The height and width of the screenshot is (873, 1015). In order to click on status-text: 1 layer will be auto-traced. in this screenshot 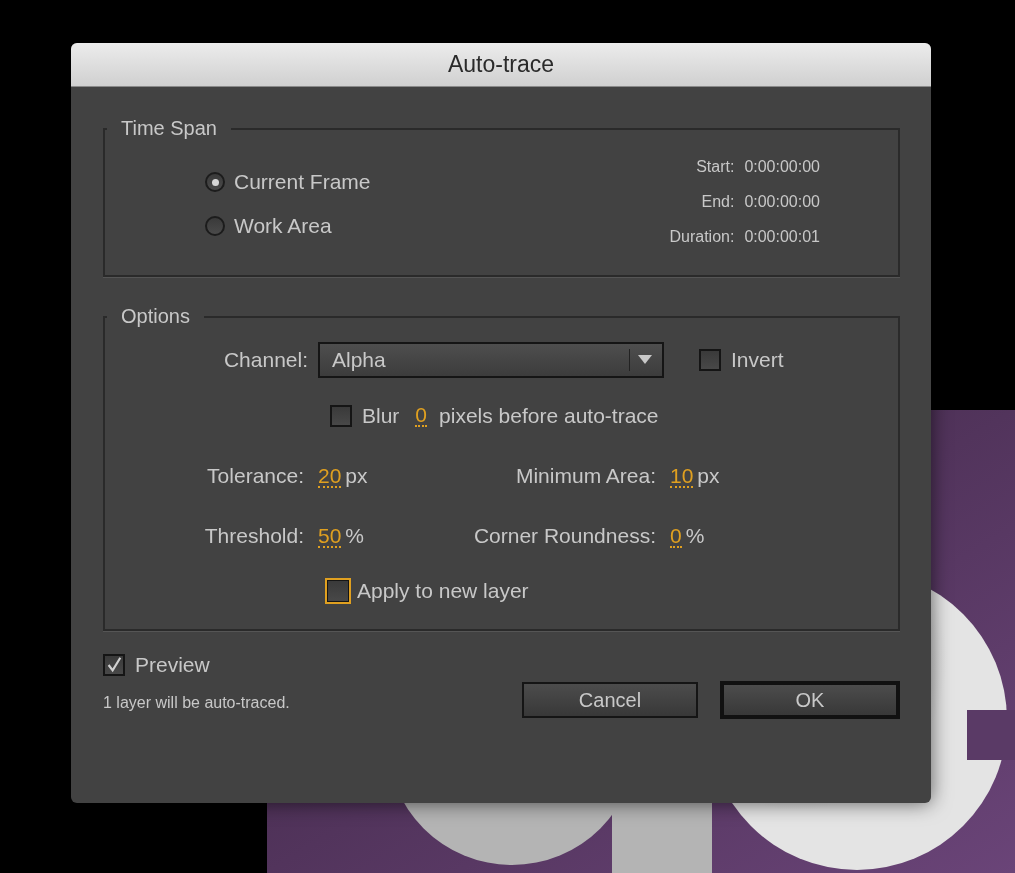, I will do `click(197, 702)`.